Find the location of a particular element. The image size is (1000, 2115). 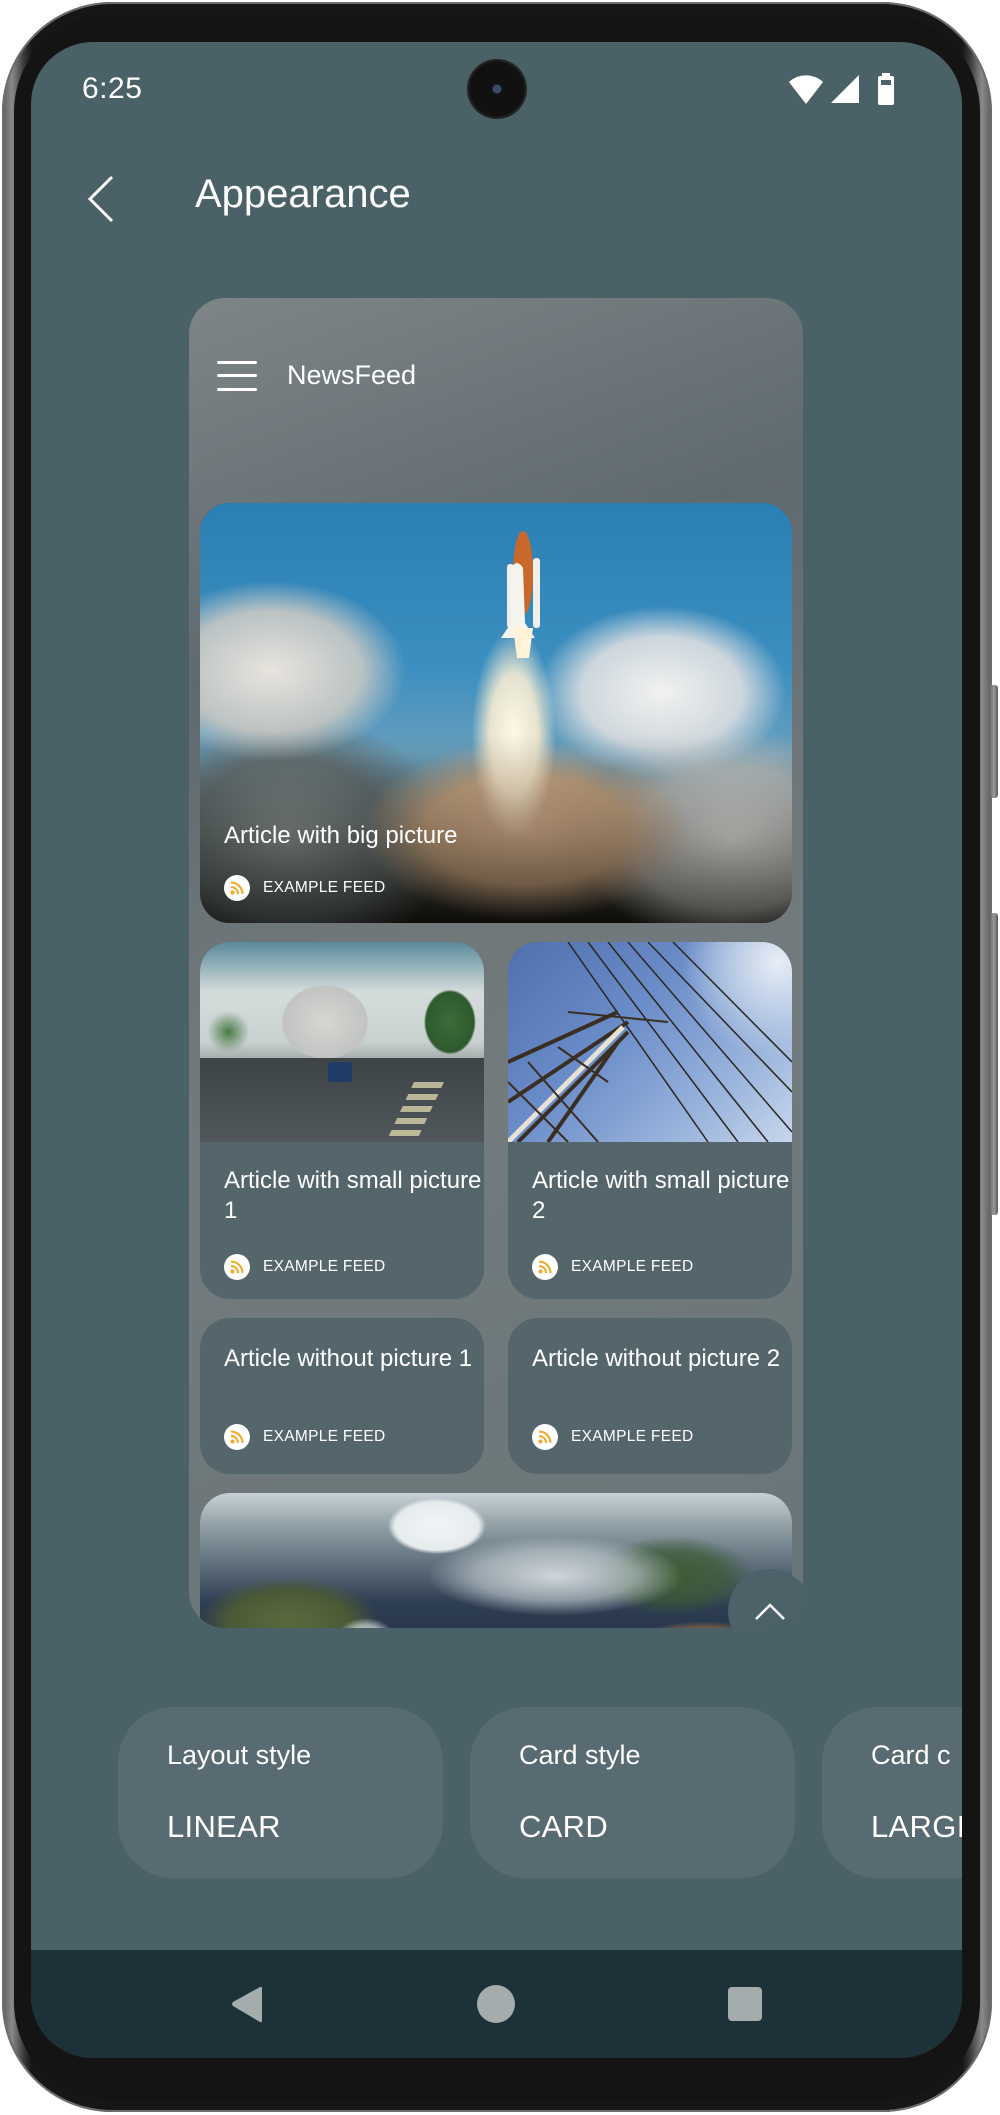

chevron-left-icon is located at coordinates (100, 199).